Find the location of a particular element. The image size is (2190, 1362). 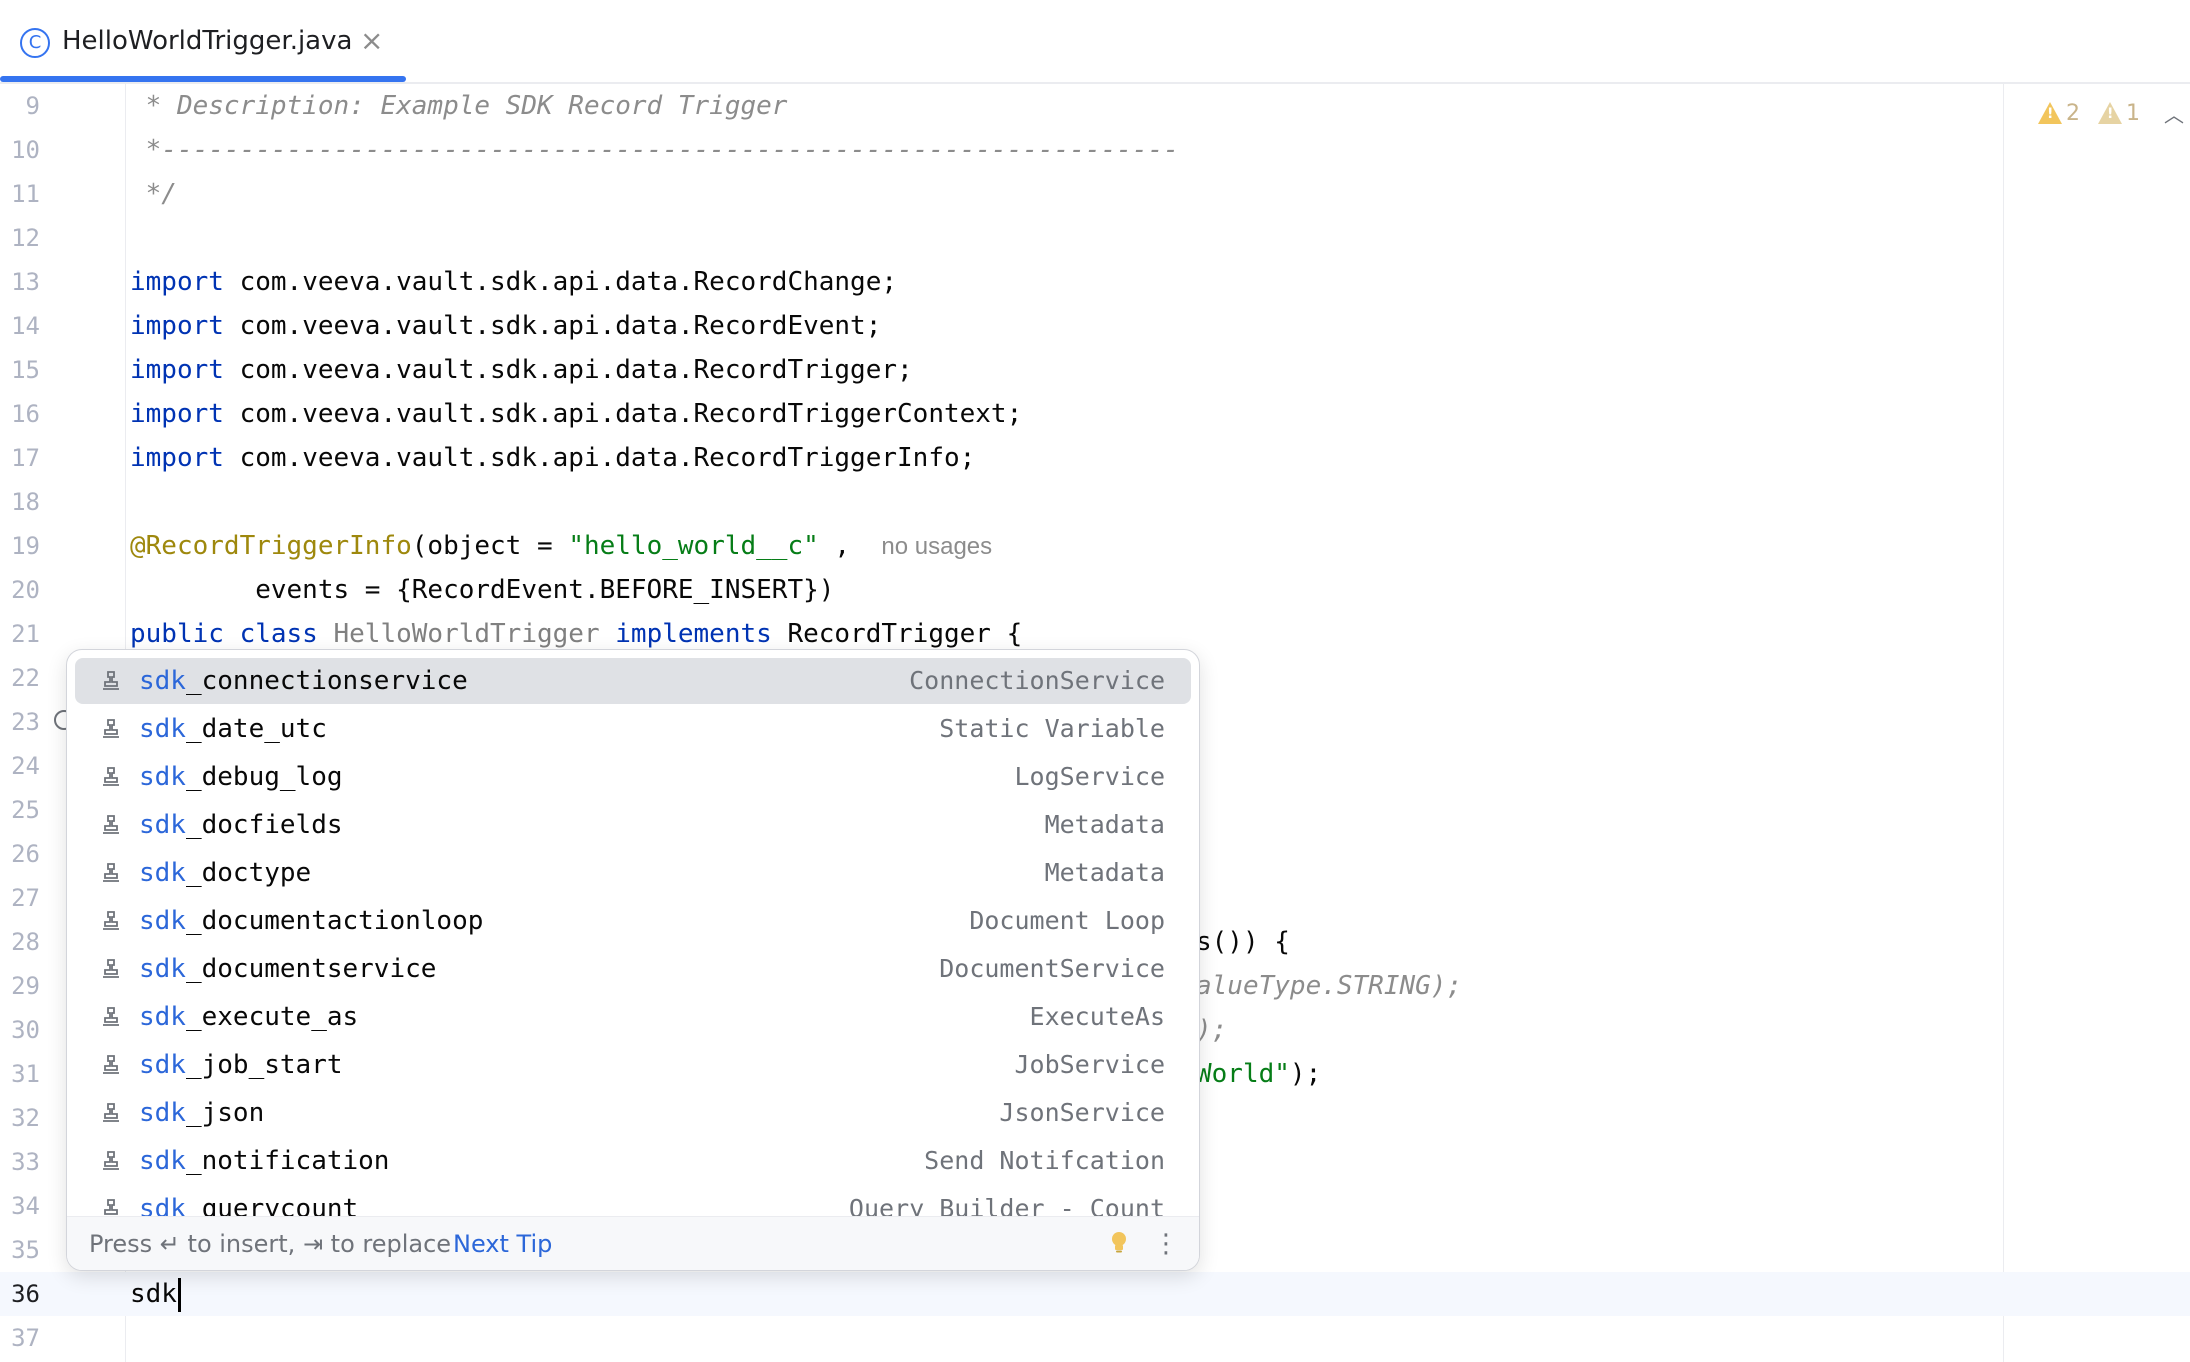

line-number: 14 is located at coordinates (25, 326).